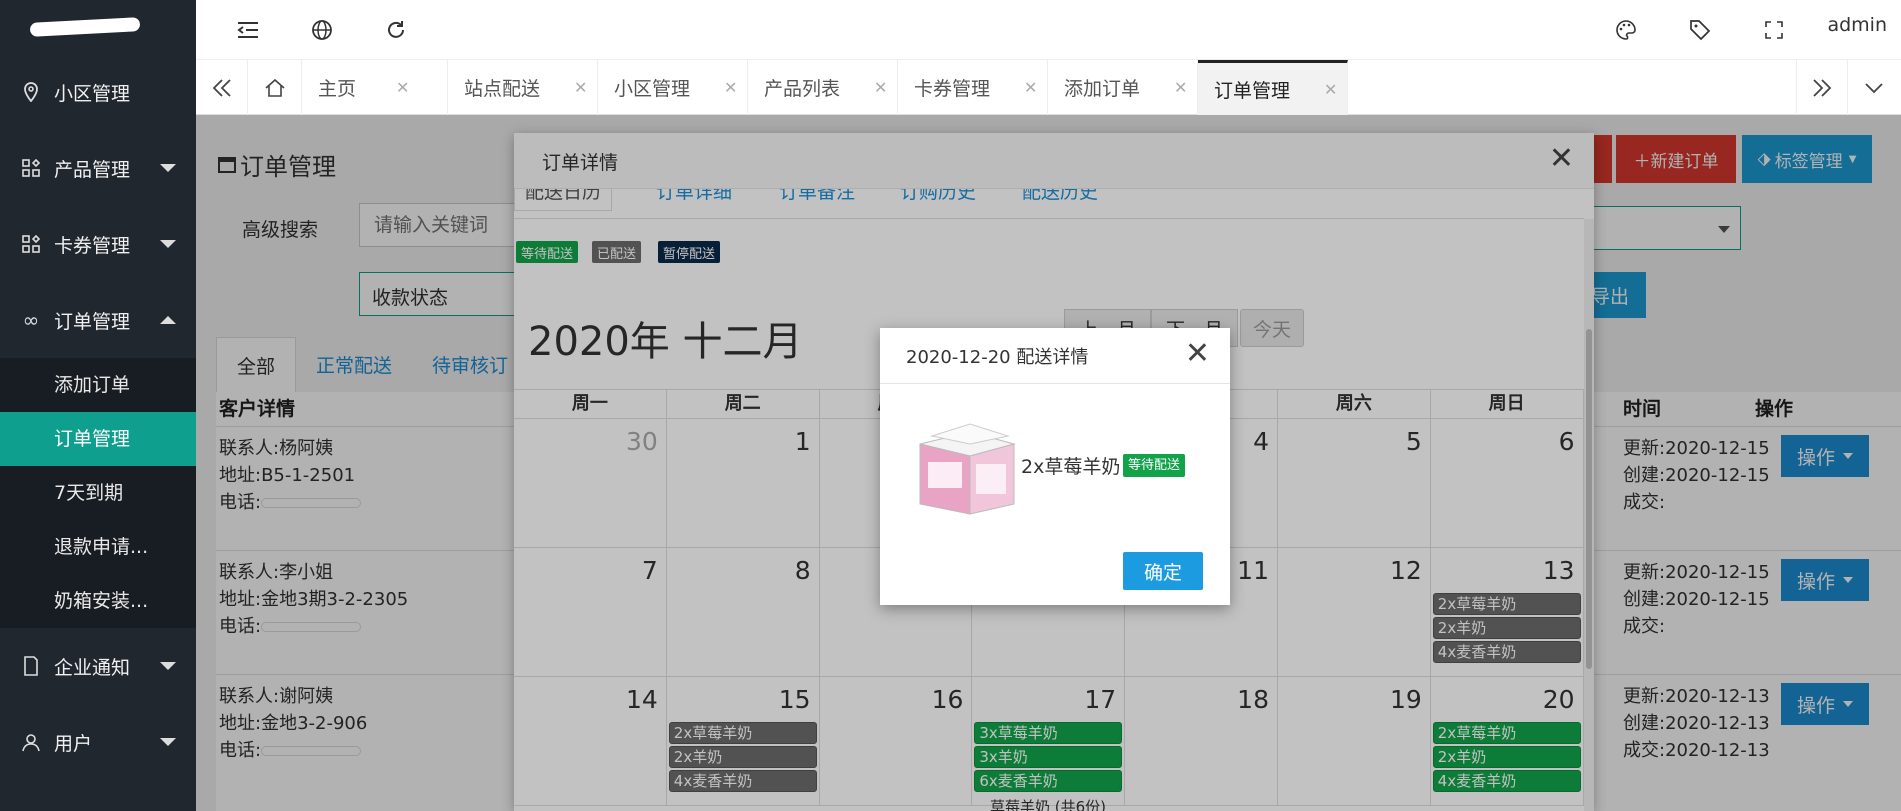  I want to click on tab-station: 站点配送 ✕, so click(523, 87).